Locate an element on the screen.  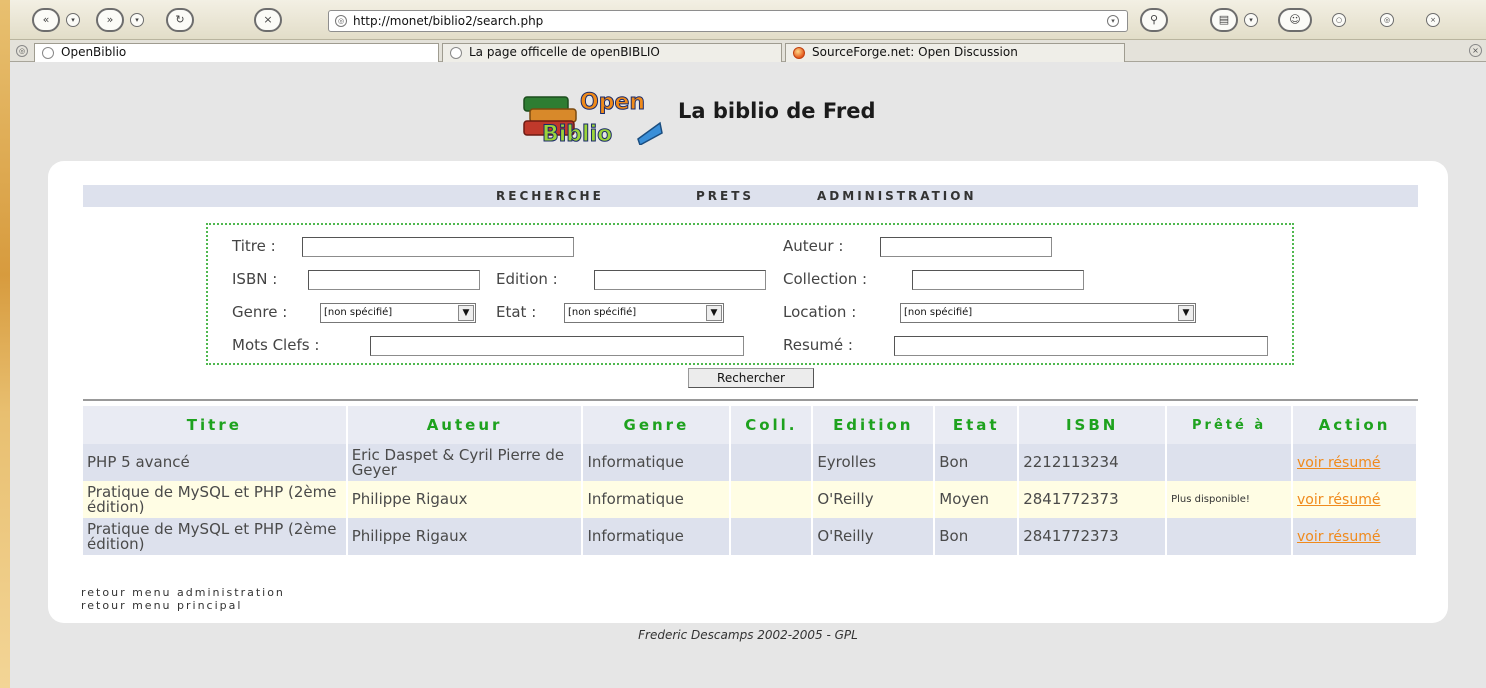
url-text: http://monet/biblio2/search.php is located at coordinates (448, 21).